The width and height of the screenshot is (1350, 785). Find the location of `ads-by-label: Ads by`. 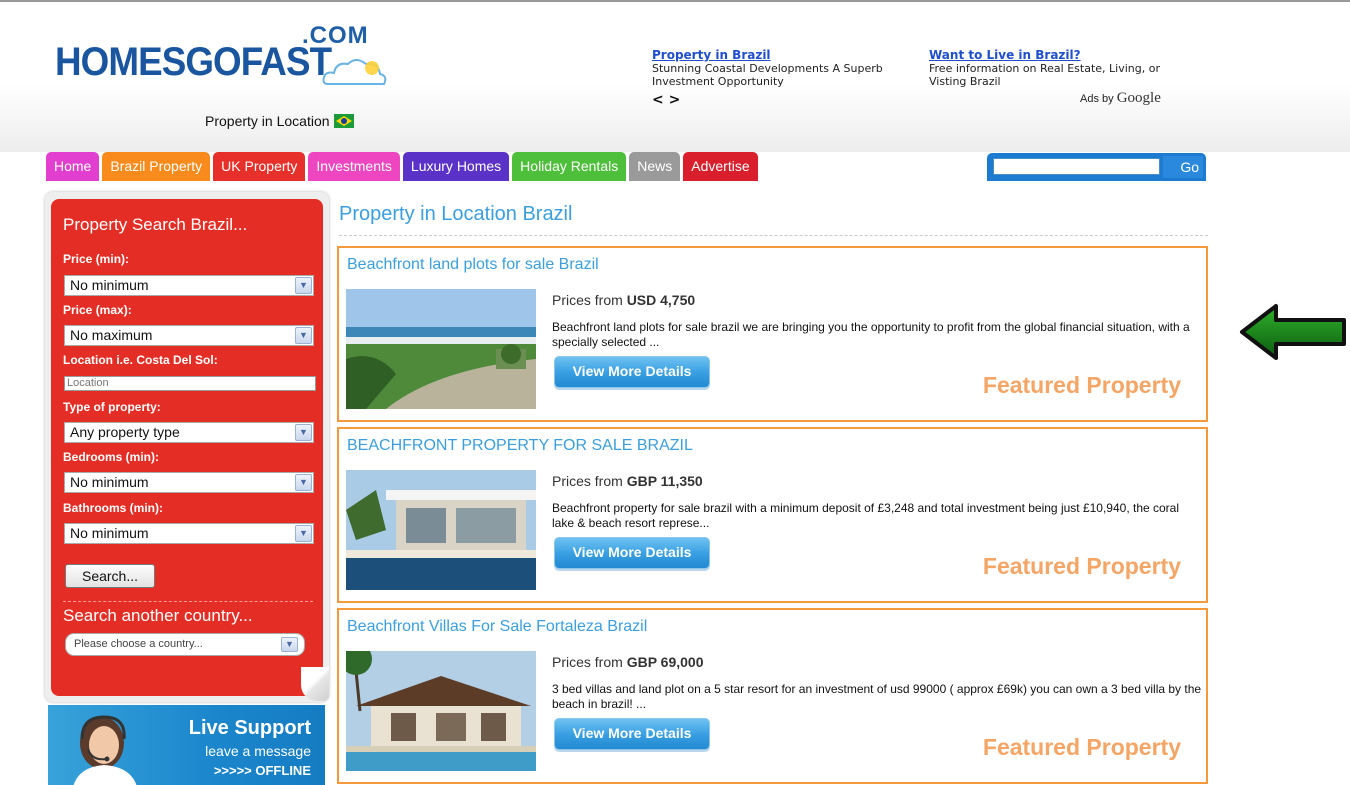

ads-by-label: Ads by is located at coordinates (1097, 99).